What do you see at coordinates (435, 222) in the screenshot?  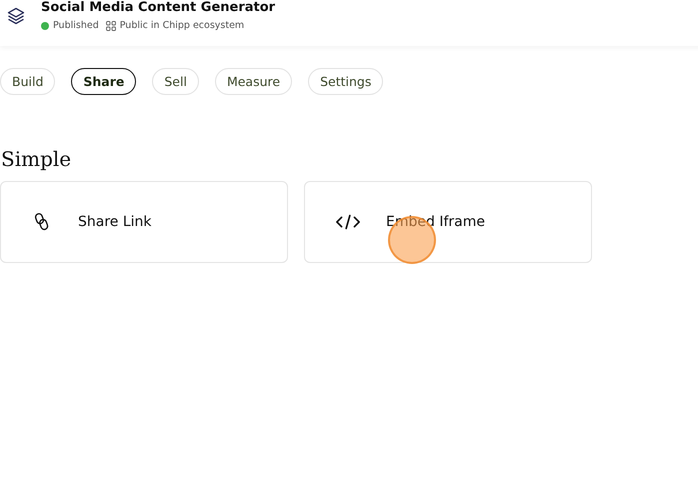 I see `option-label: Embed Iframe` at bounding box center [435, 222].